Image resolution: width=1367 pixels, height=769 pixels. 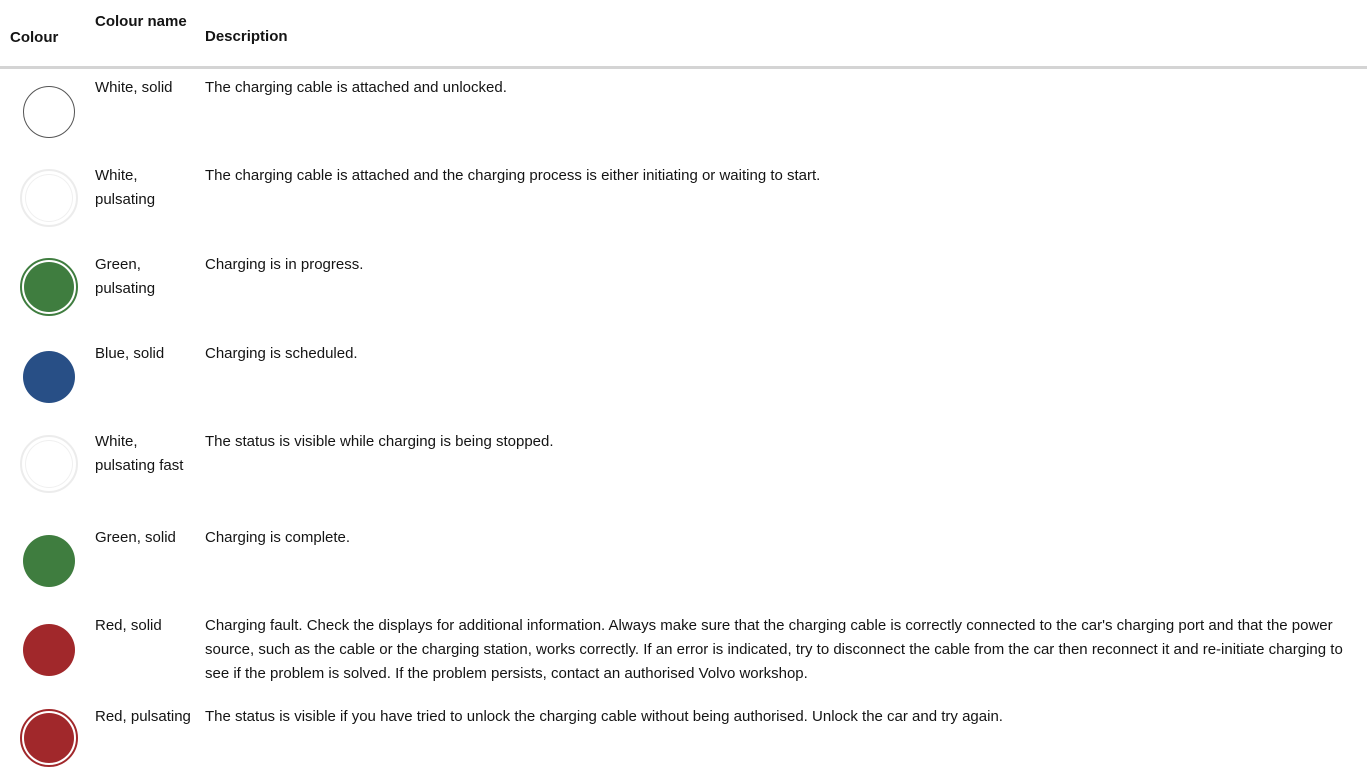 I want to click on colour-name: White, solid, so click(x=134, y=87).